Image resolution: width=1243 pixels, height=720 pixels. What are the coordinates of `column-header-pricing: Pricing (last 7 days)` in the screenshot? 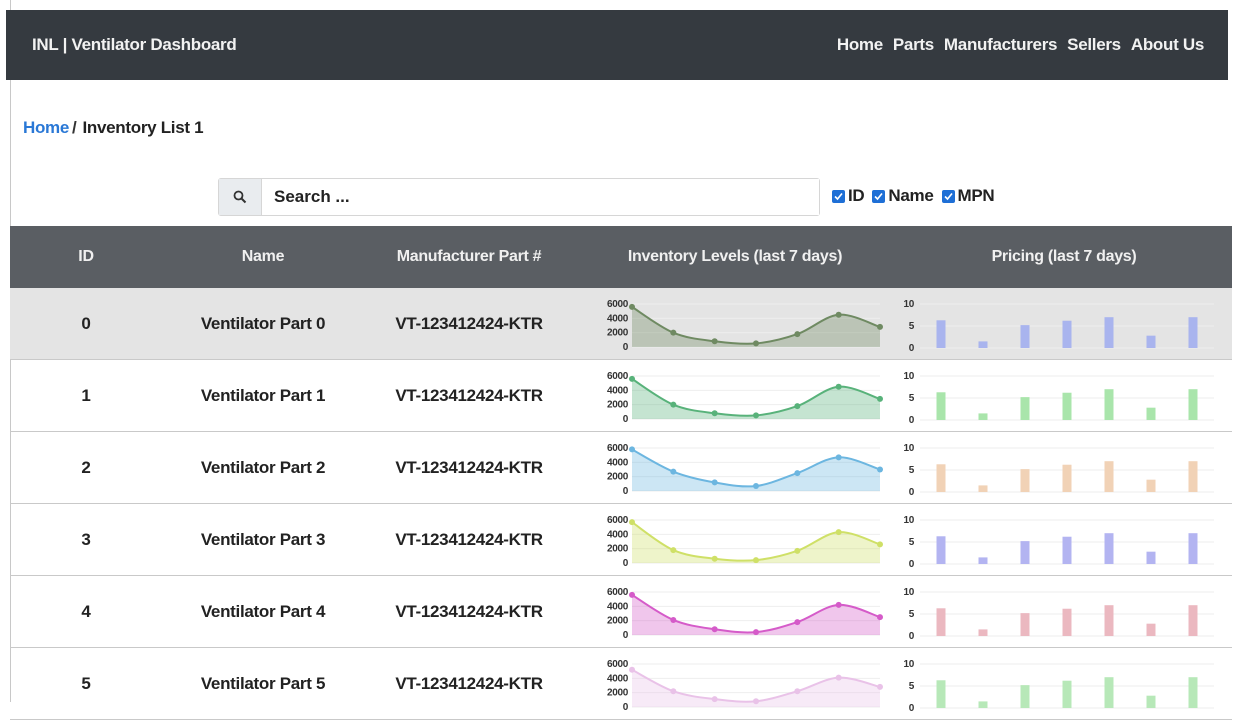 It's located at (1064, 257).